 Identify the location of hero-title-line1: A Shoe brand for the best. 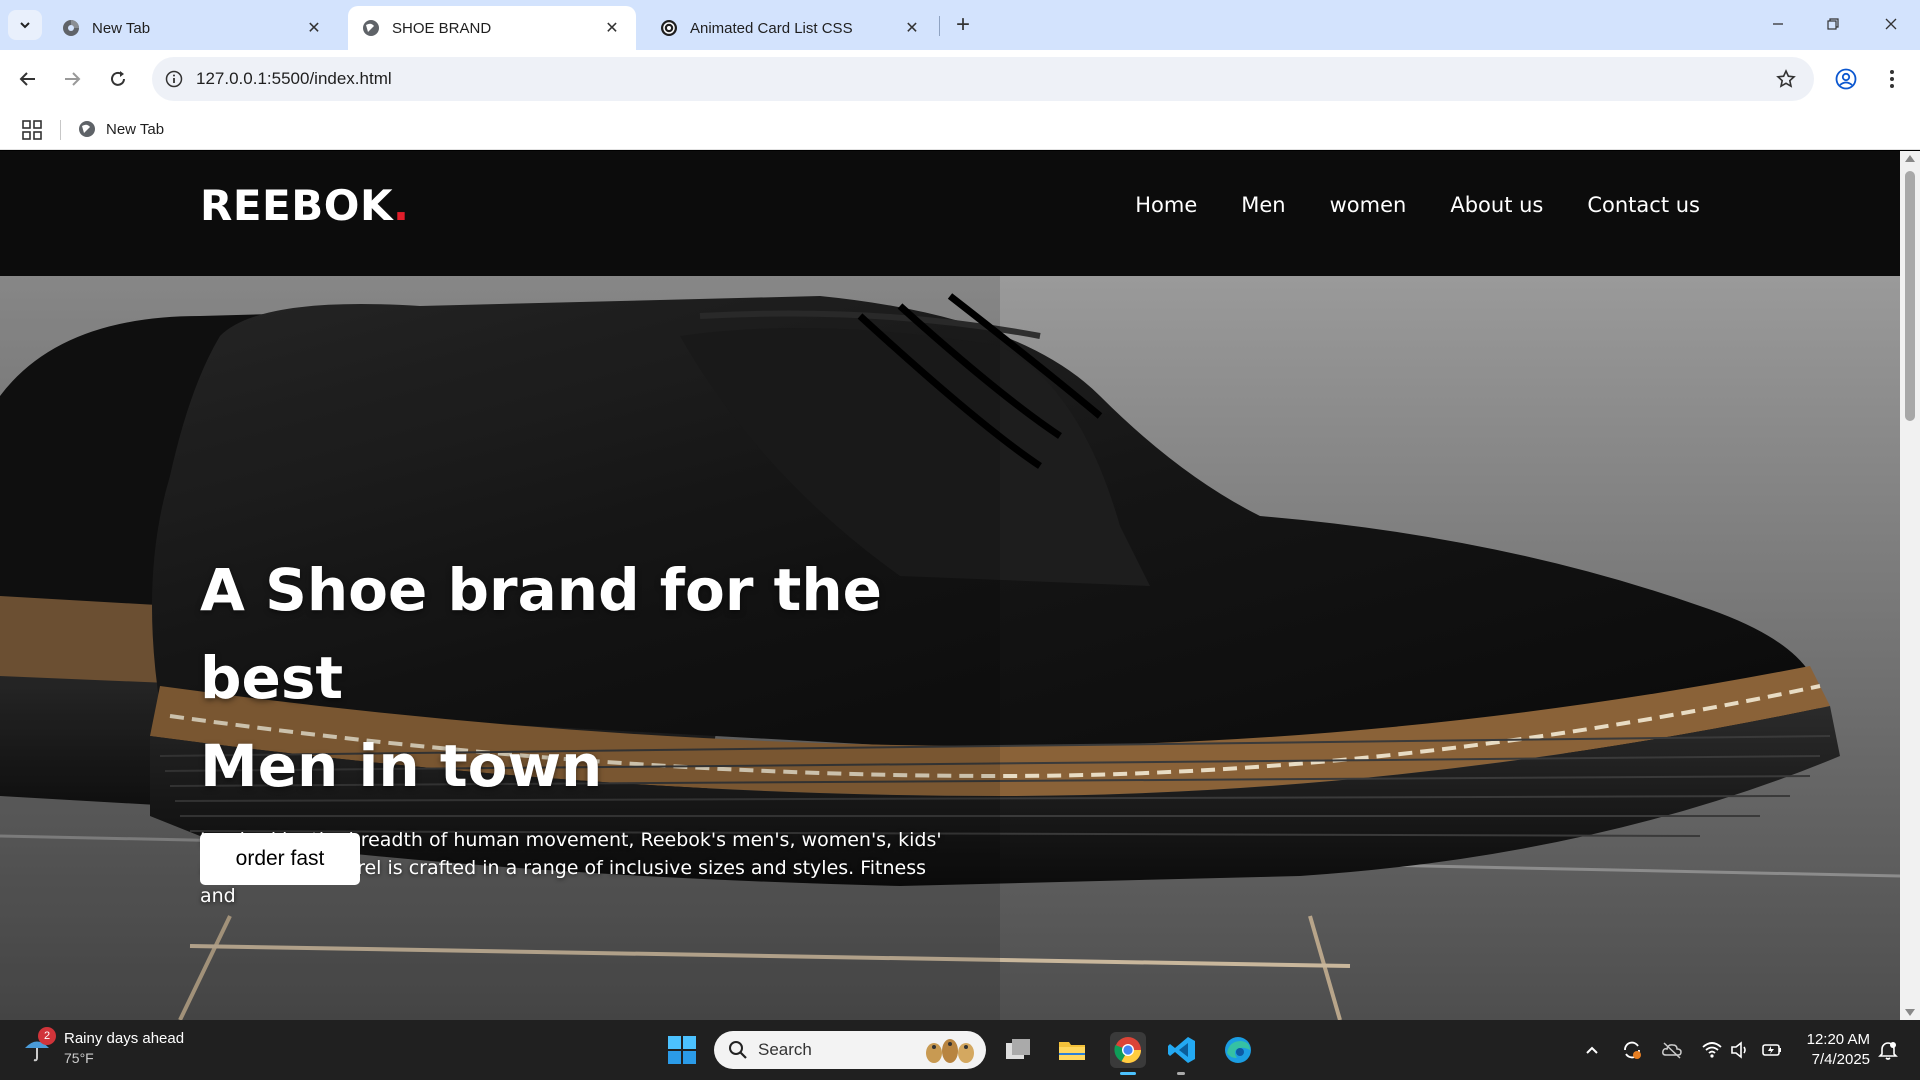
(541, 634).